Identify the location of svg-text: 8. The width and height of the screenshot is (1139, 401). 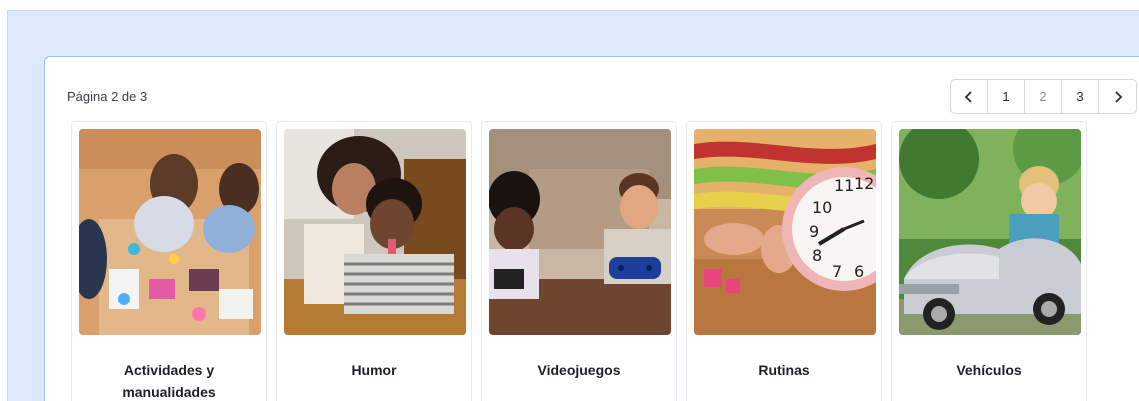
(817, 255).